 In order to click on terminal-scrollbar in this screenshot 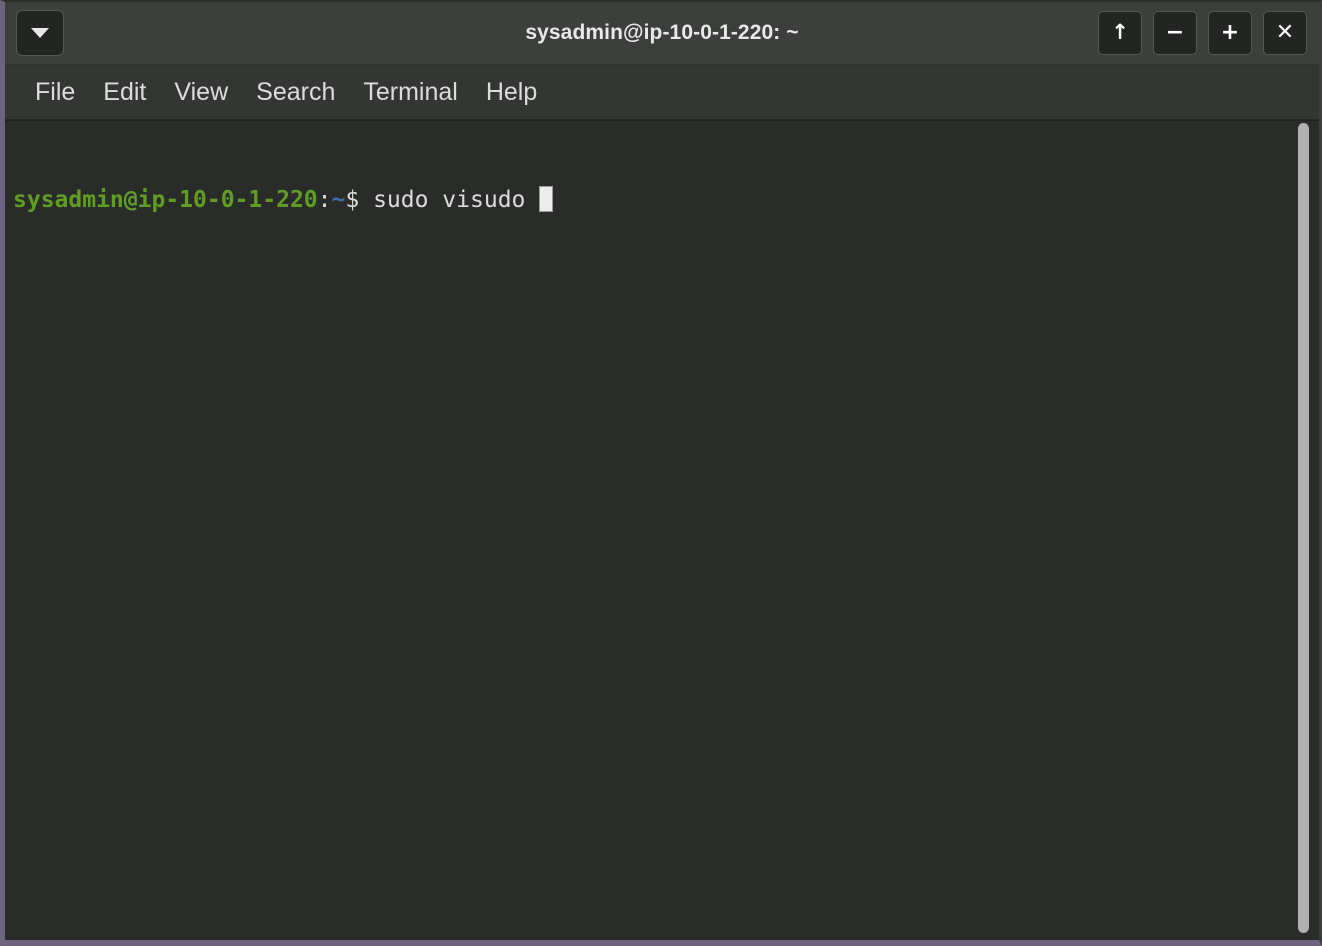, I will do `click(1303, 530)`.